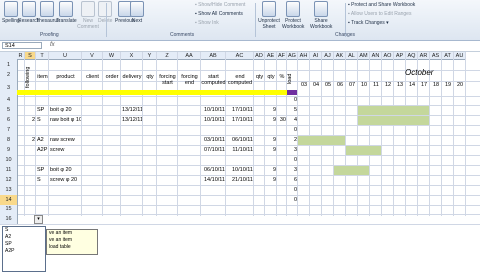 Image resolution: width=480 pixels, height=272 pixels. What do you see at coordinates (9, 190) in the screenshot?
I see `row-header: 13` at bounding box center [9, 190].